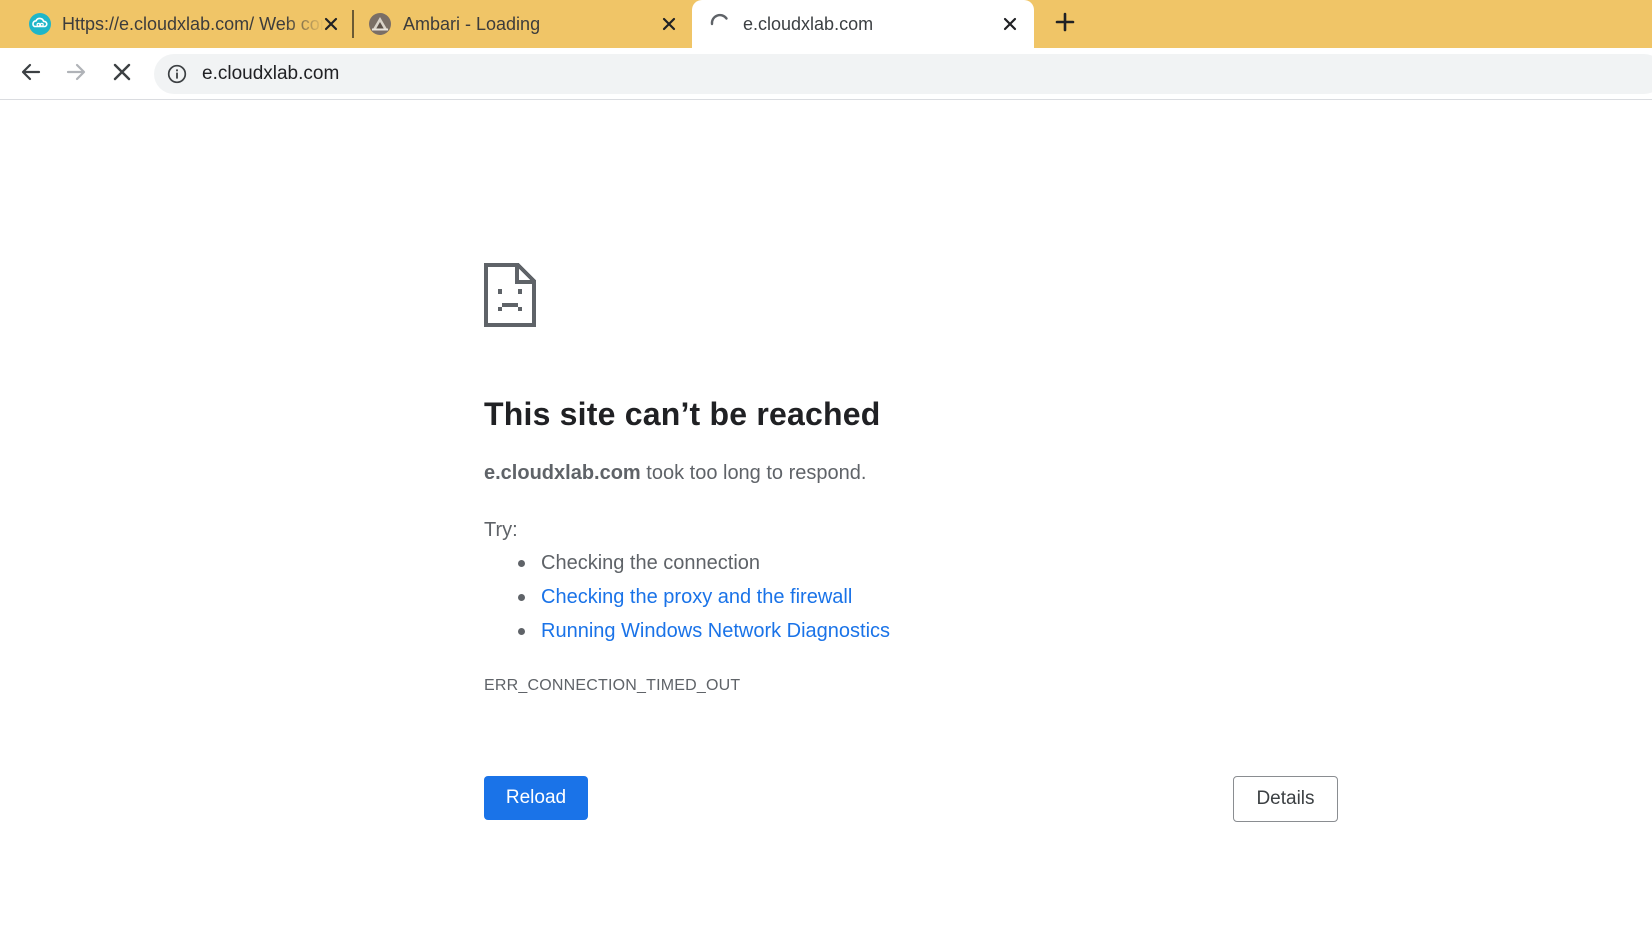 The height and width of the screenshot is (927, 1652). I want to click on stop-icon, so click(122, 74).